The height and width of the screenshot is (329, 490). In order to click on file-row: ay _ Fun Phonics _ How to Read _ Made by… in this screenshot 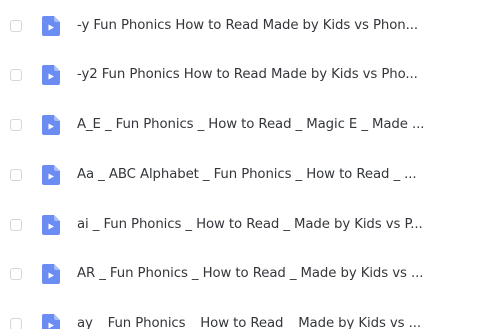, I will do `click(245, 319)`.